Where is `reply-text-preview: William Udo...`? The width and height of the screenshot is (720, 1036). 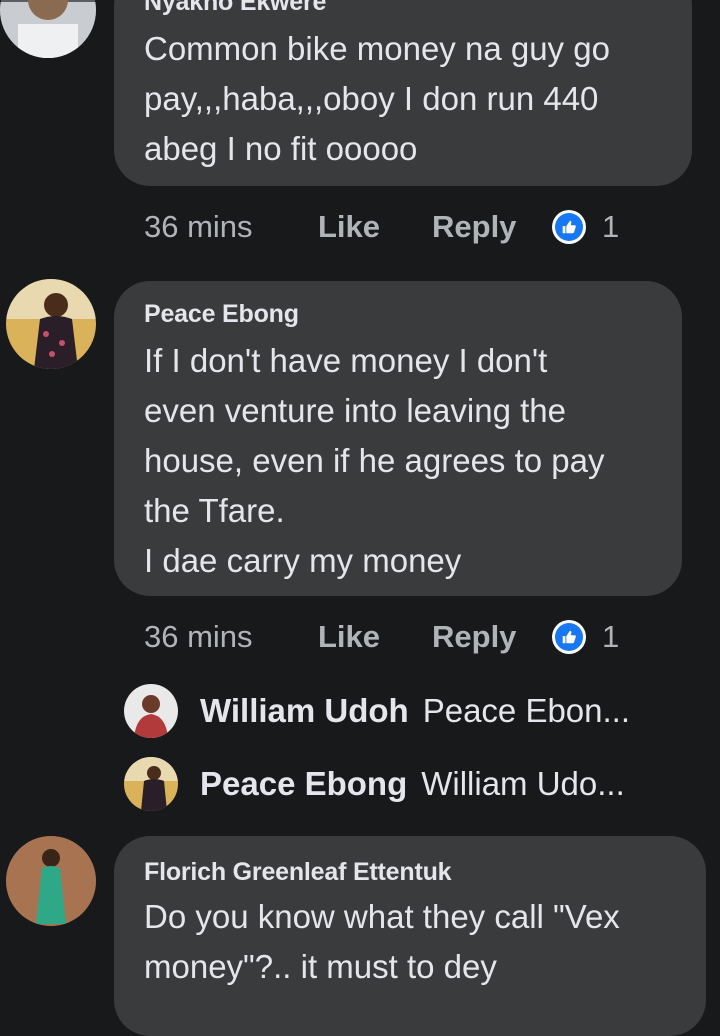 reply-text-preview: William Udo... is located at coordinates (523, 783).